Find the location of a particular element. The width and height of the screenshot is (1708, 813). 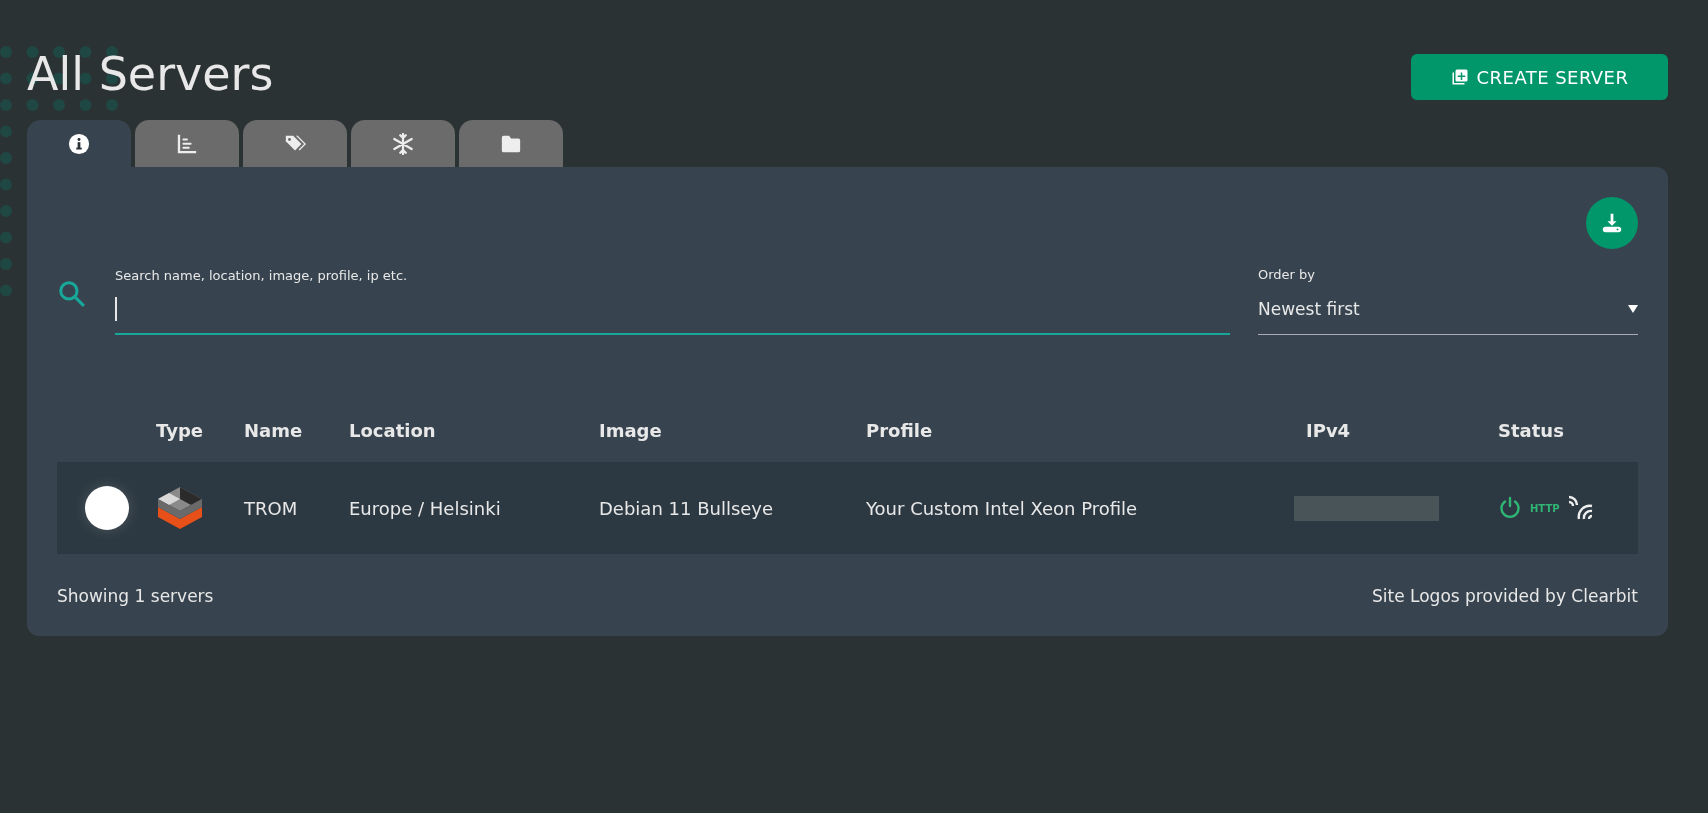

server-row: TROM Europe / Helsinki Debian 11 Bullseye Your Custom Intel Xeon Profile HTTP is located at coordinates (847, 508).